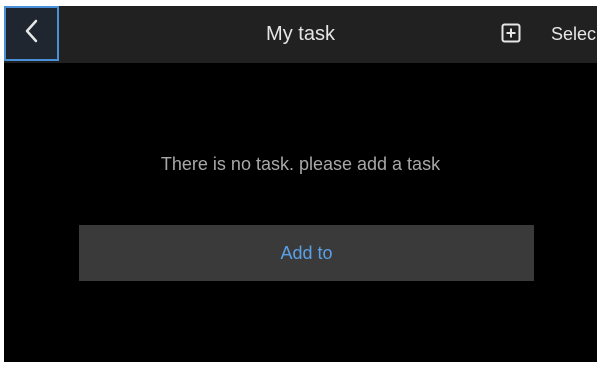 This screenshot has width=601, height=365. I want to click on add-to-button-label: Add to, so click(306, 252).